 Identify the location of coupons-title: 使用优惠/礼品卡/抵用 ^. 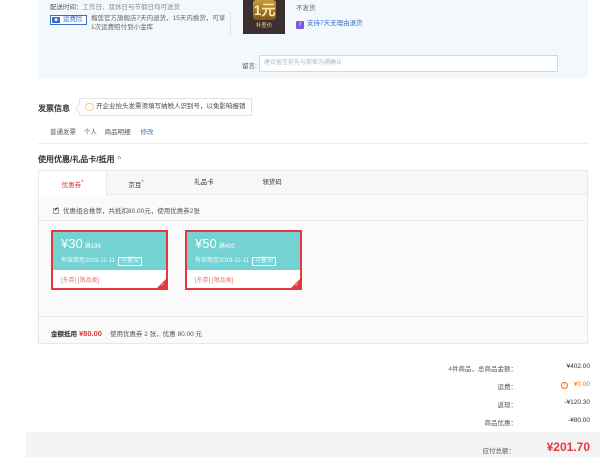
(79, 159).